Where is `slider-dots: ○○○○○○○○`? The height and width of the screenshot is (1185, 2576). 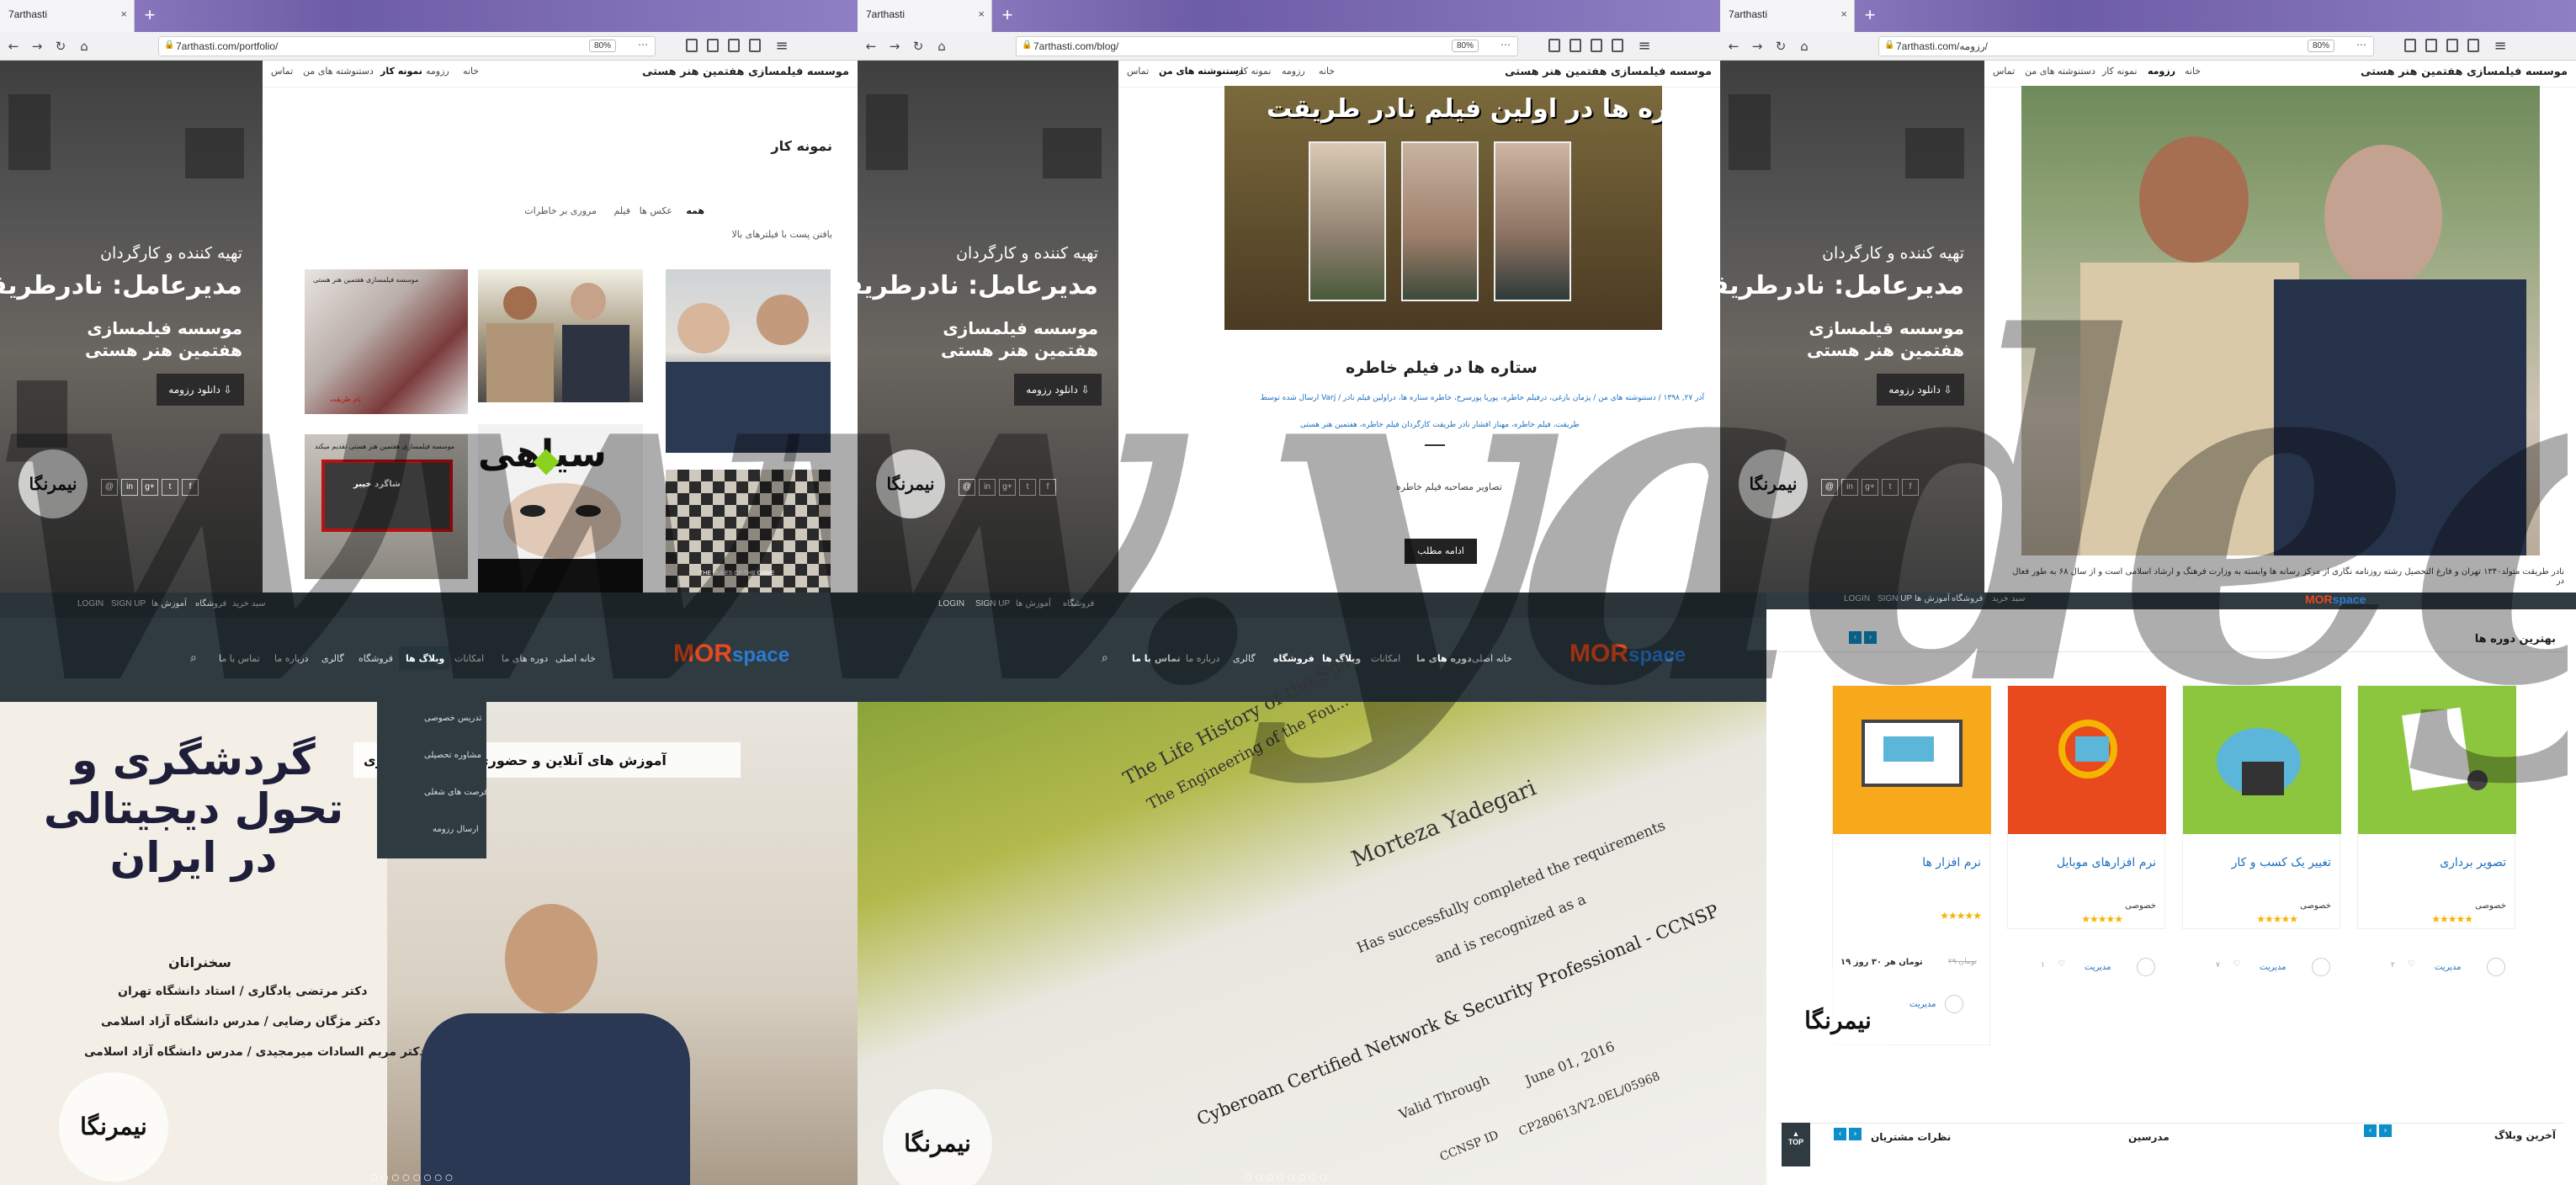 slider-dots: ○○○○○○○○ is located at coordinates (1288, 1178).